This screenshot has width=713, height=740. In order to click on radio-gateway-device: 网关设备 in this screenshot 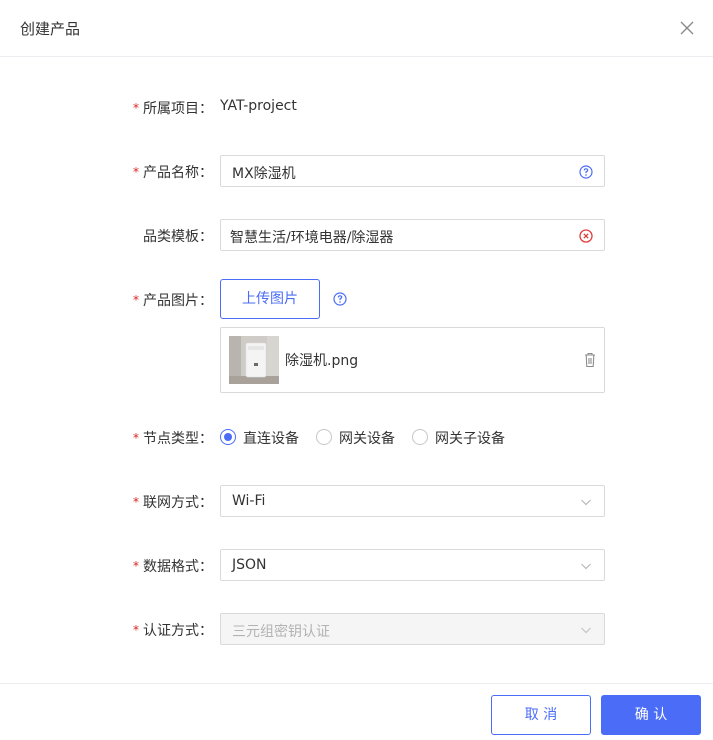, I will do `click(358, 437)`.